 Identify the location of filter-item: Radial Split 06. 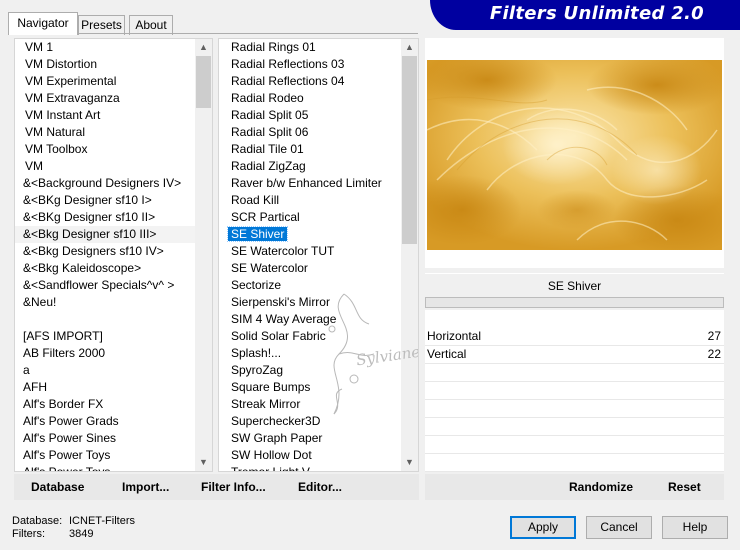
(310, 132).